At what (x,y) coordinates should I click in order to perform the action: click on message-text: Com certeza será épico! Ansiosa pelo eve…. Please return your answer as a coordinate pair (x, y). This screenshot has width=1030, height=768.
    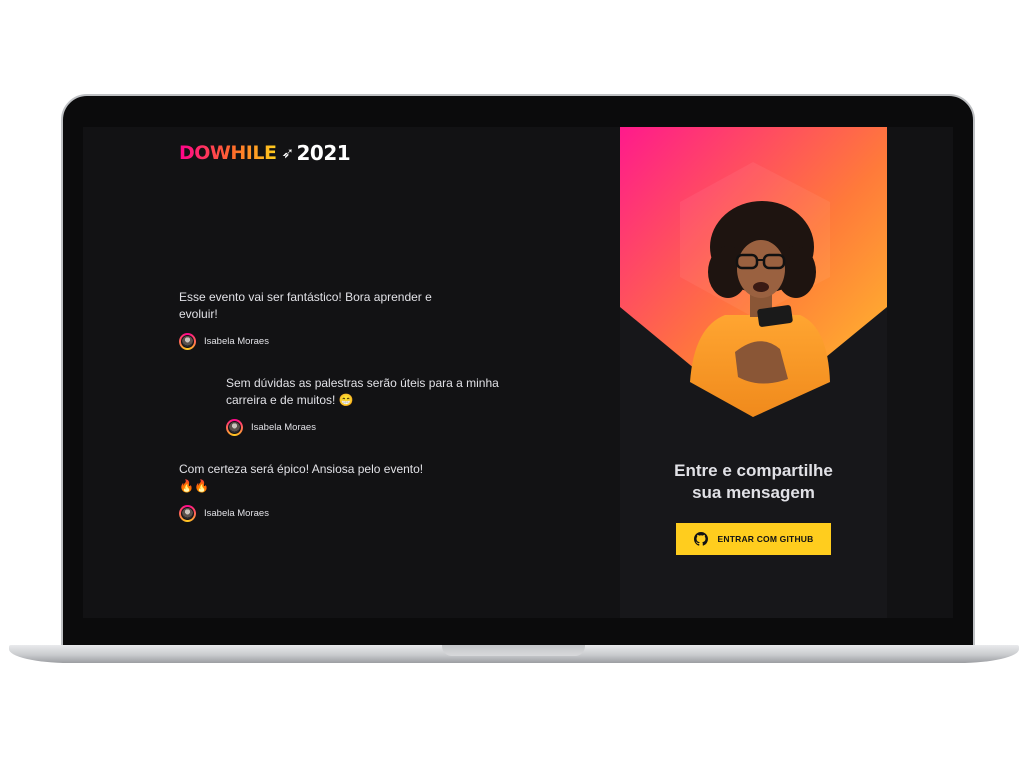
    Looking at the image, I should click on (301, 477).